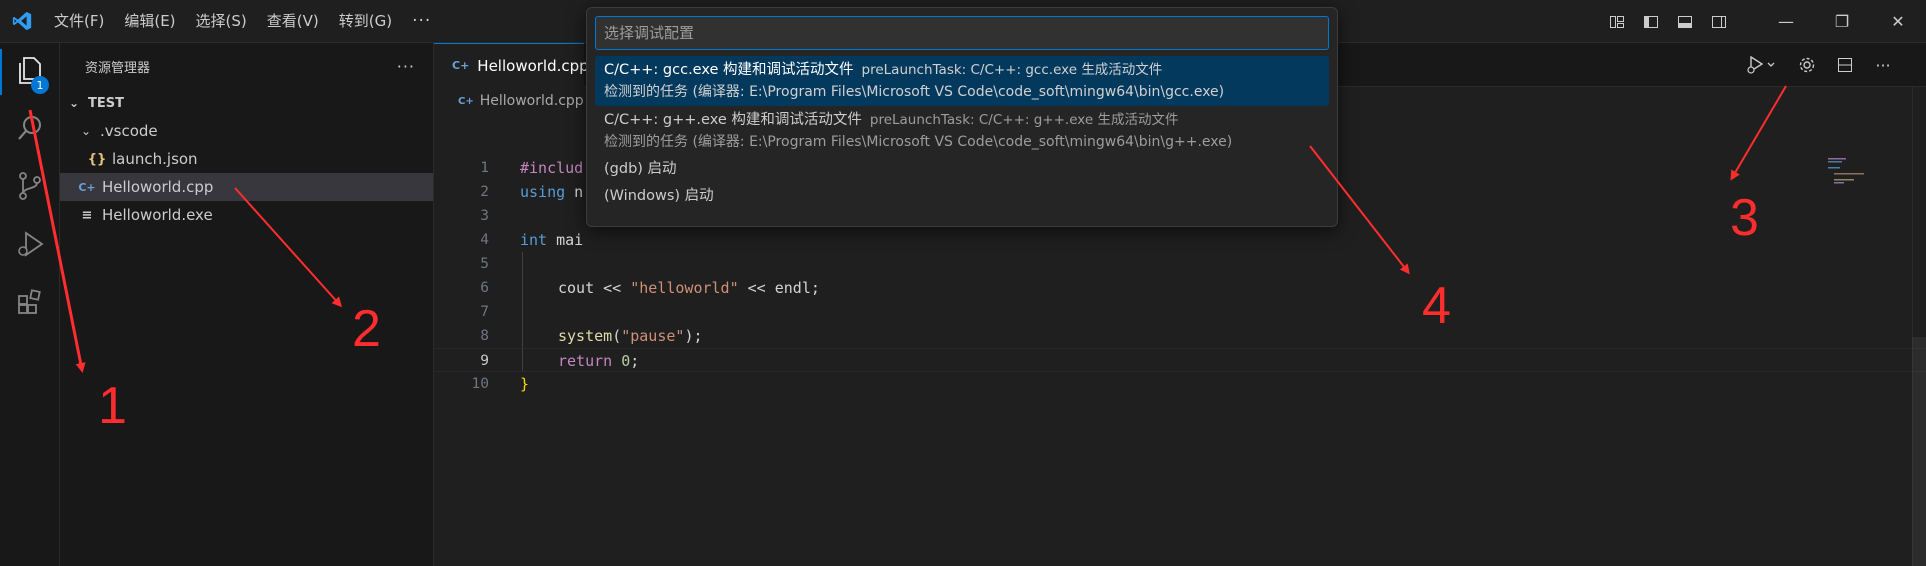 The width and height of the screenshot is (1926, 566). Describe the element at coordinates (962, 169) in the screenshot. I see `quick-pick-item: (gdb) 启动` at that location.